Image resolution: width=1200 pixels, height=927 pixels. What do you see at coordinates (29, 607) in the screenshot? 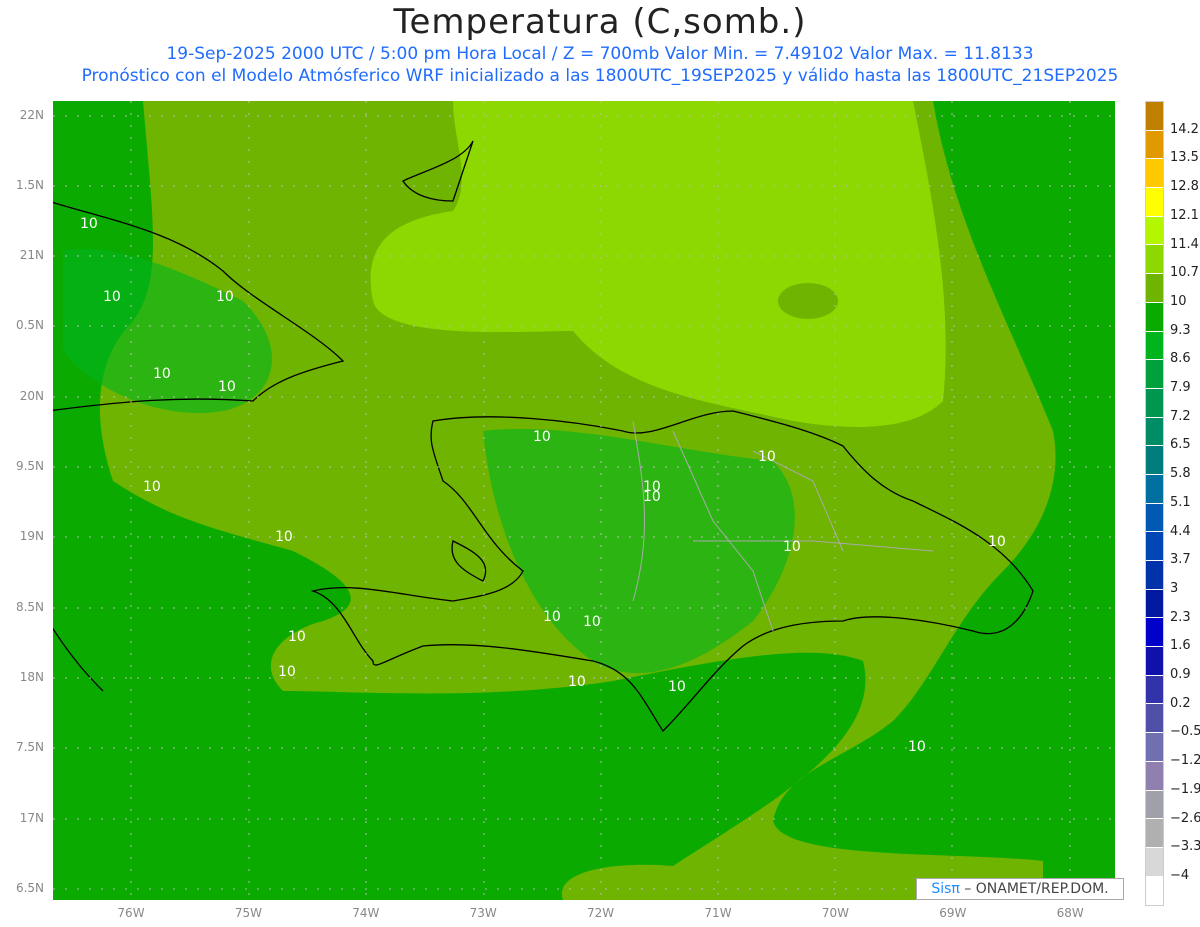
I see `lat-label: 8.5N` at bounding box center [29, 607].